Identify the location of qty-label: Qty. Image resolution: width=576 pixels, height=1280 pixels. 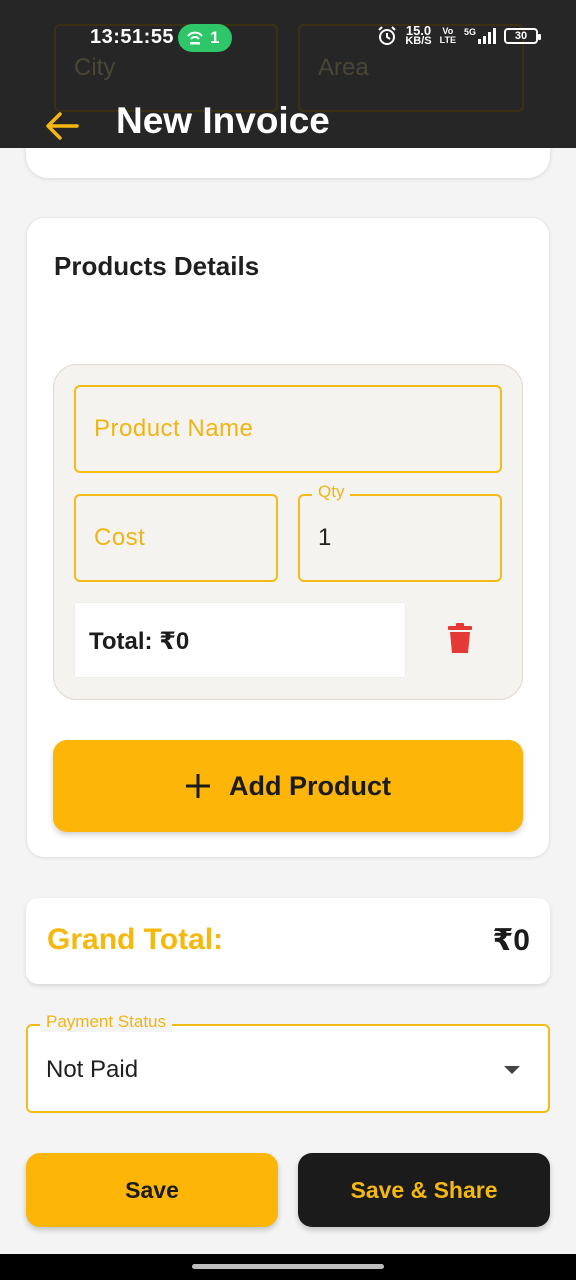
(331, 492).